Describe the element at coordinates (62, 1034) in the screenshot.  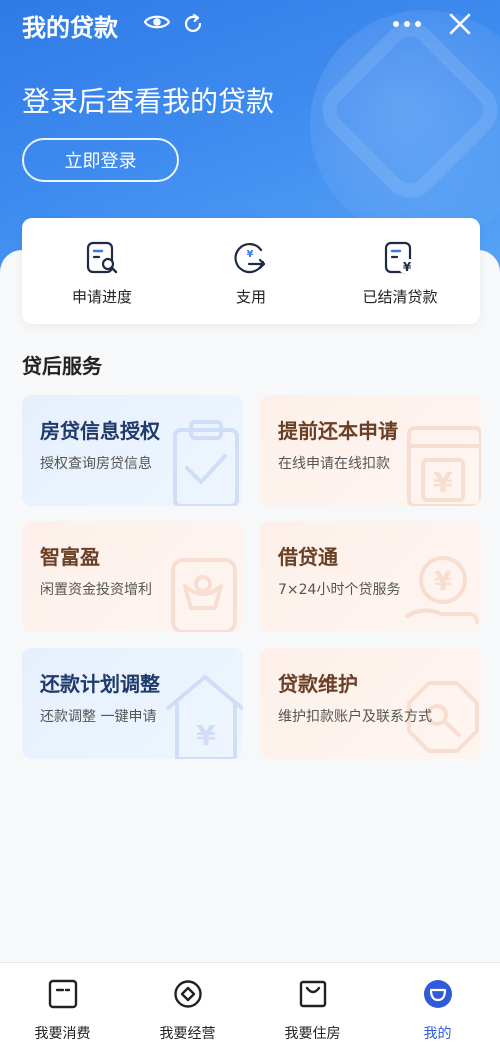
I see `tab-label: 我要消费` at that location.